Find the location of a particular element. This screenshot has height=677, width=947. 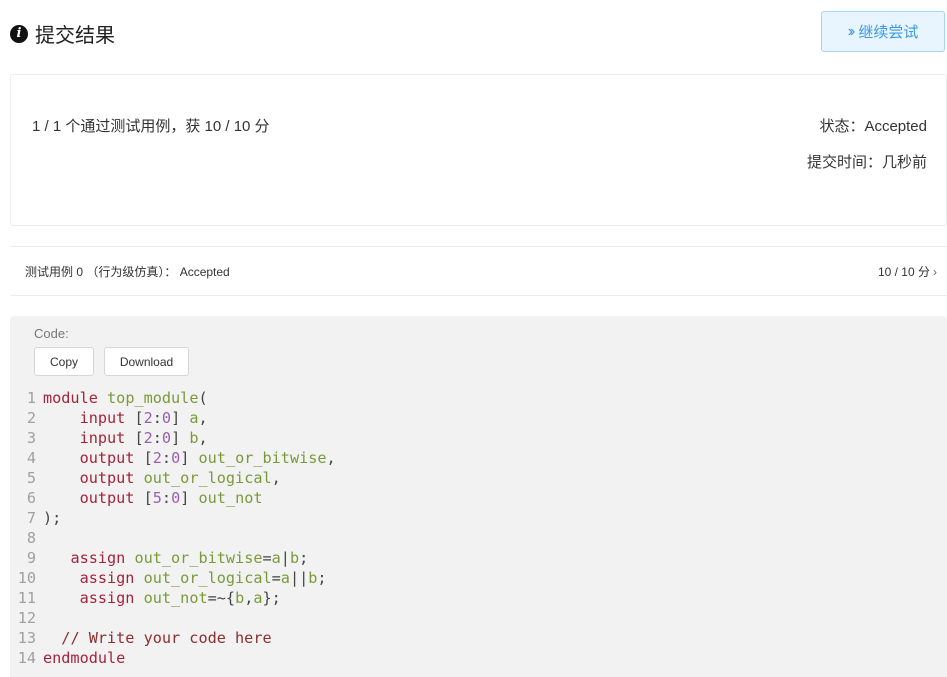

code-token: || is located at coordinates (299, 578).